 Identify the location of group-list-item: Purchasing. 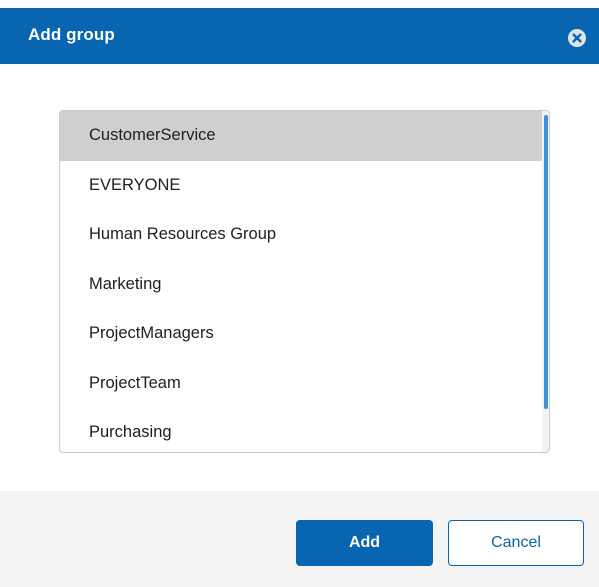
(302, 430).